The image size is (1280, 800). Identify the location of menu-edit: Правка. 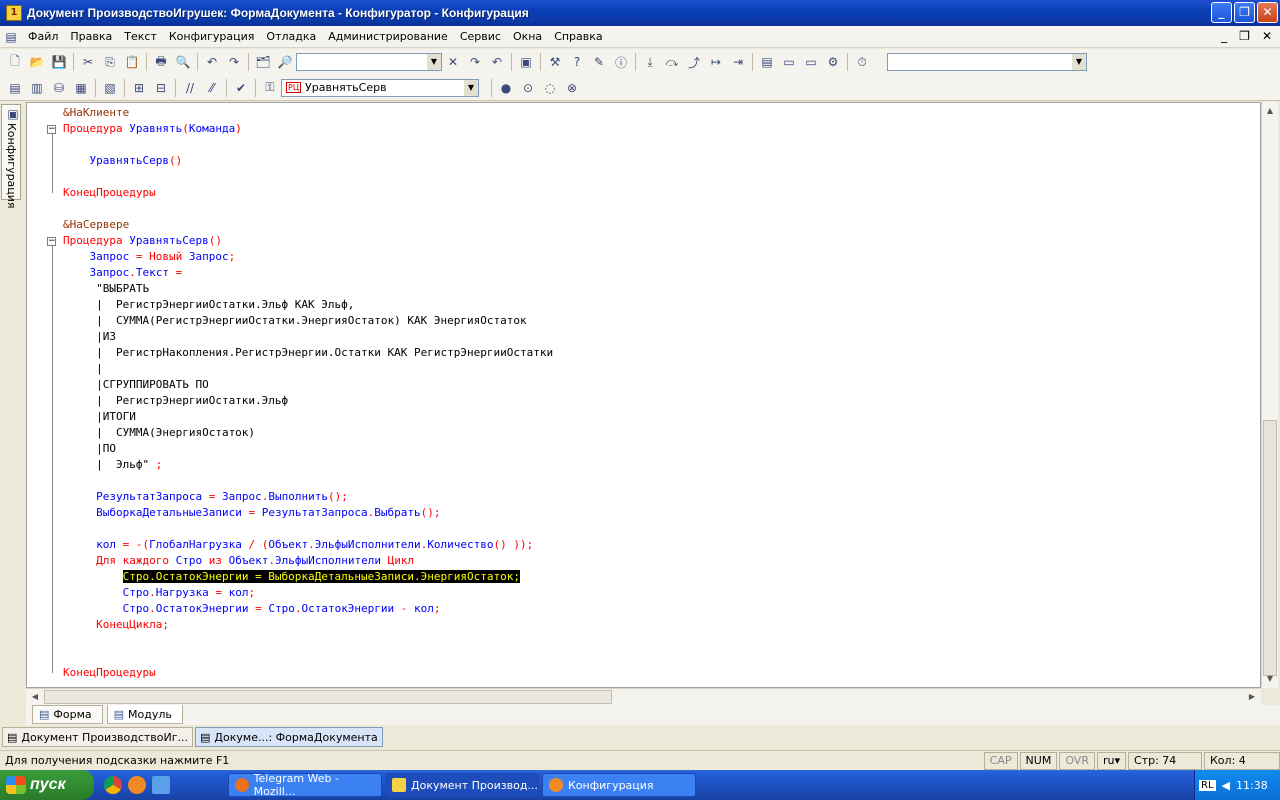
(91, 36).